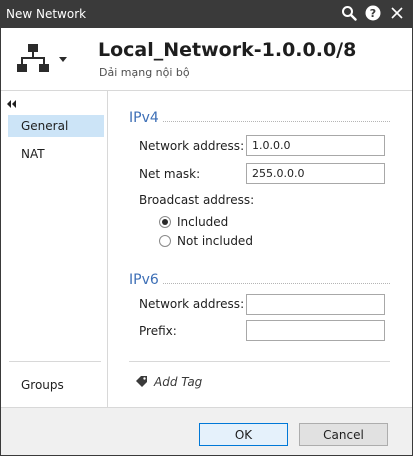 This screenshot has height=456, width=413. What do you see at coordinates (315, 145) in the screenshot?
I see `ipv4-network-address-input` at bounding box center [315, 145].